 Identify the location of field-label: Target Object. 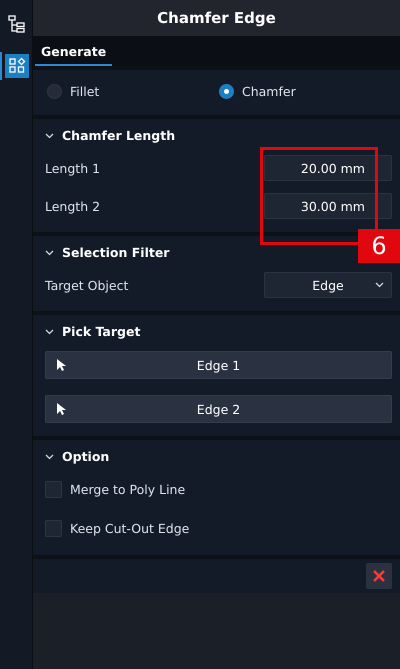
(86, 285).